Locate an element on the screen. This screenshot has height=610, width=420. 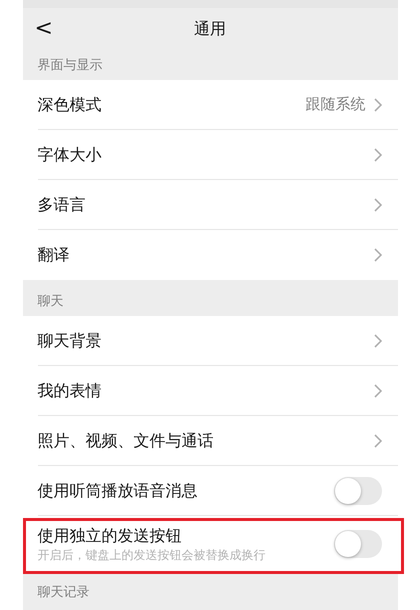
row-value: 跟随系统 is located at coordinates (336, 105).